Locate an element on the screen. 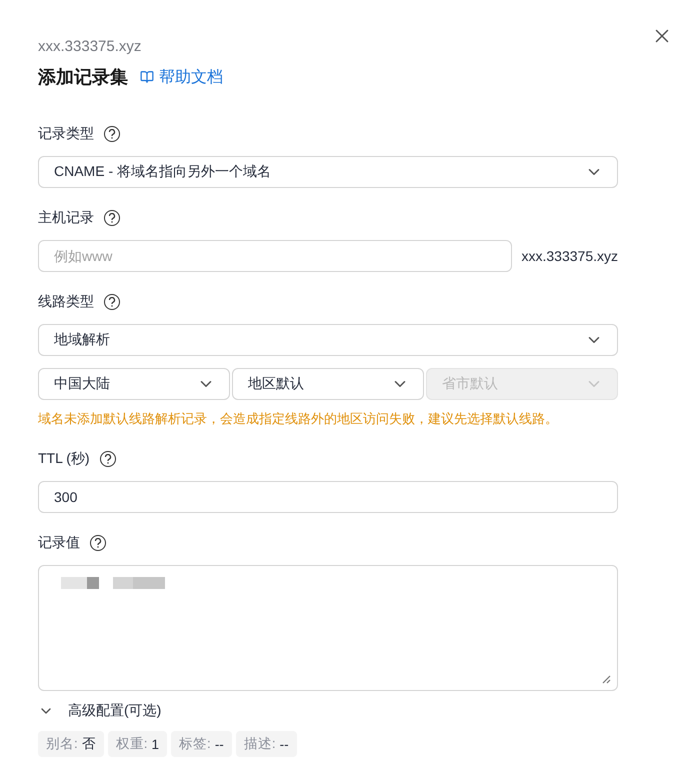 This screenshot has height=782, width=697. dialog-title: 添加记录集 is located at coordinates (83, 77).